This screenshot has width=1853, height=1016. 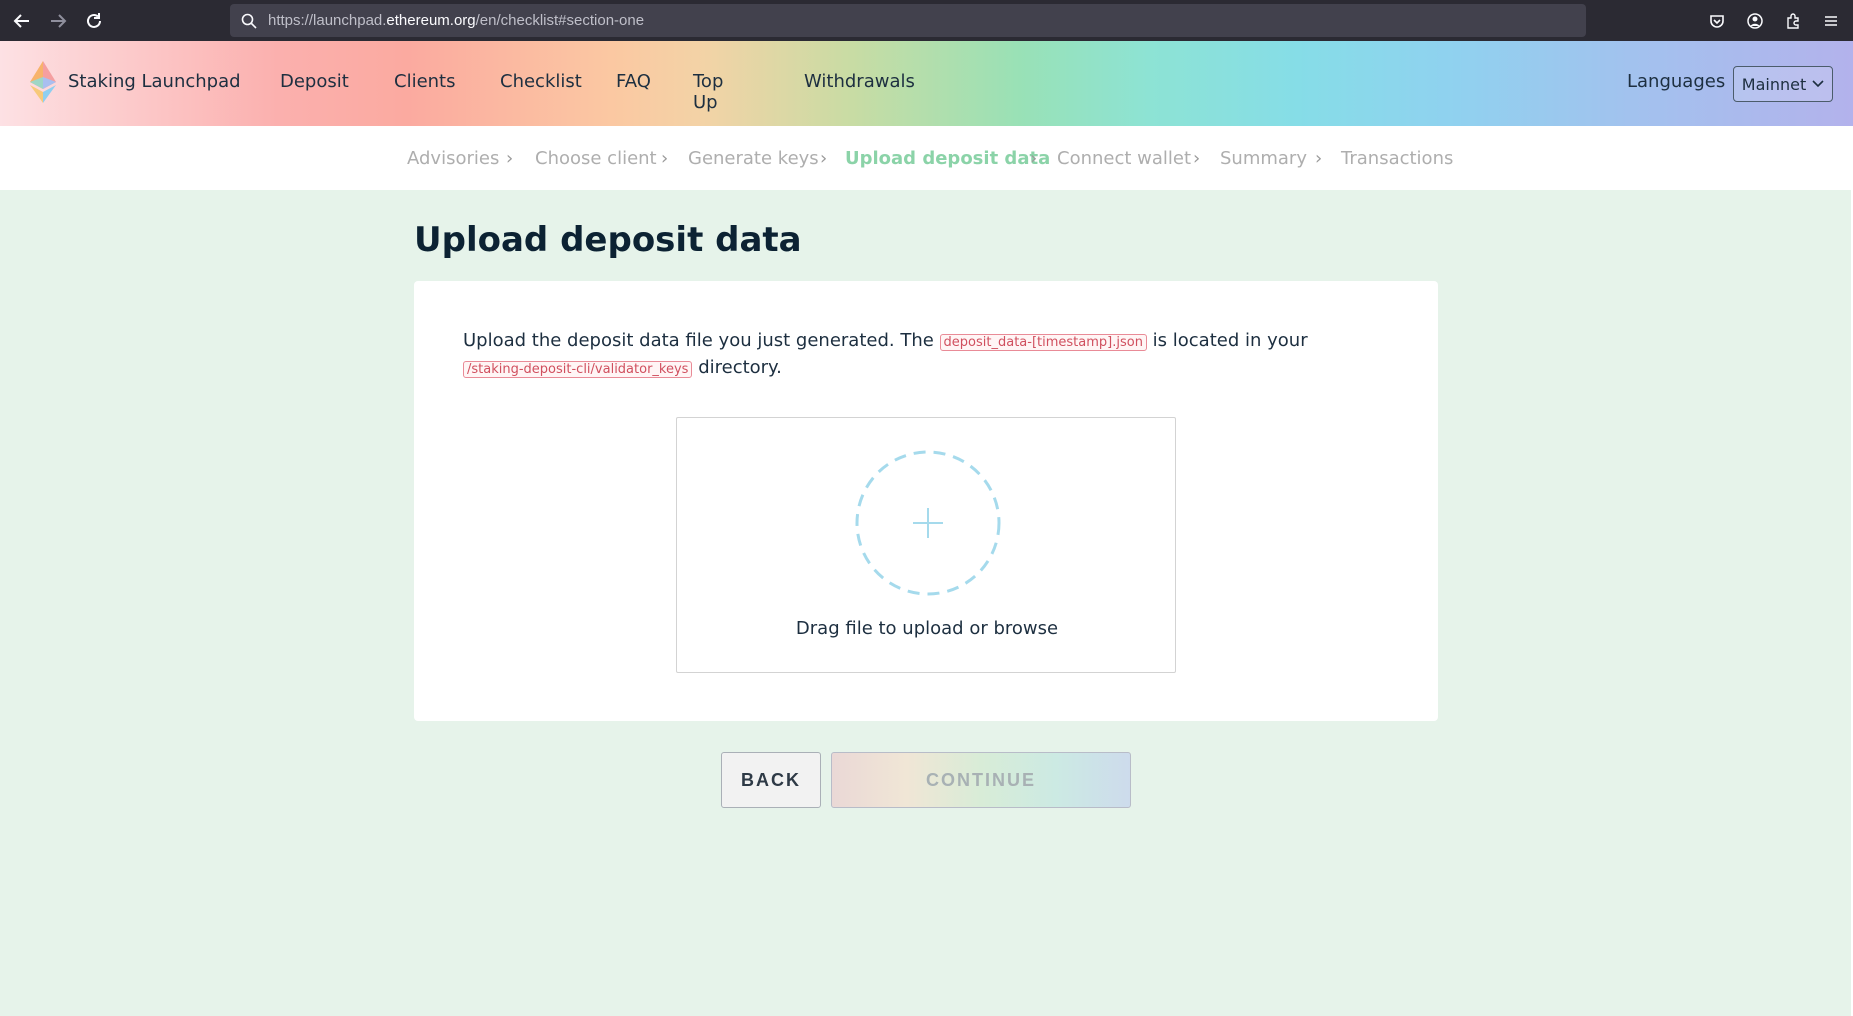 I want to click on brand-name: Staking Launchpad, so click(x=154, y=81).